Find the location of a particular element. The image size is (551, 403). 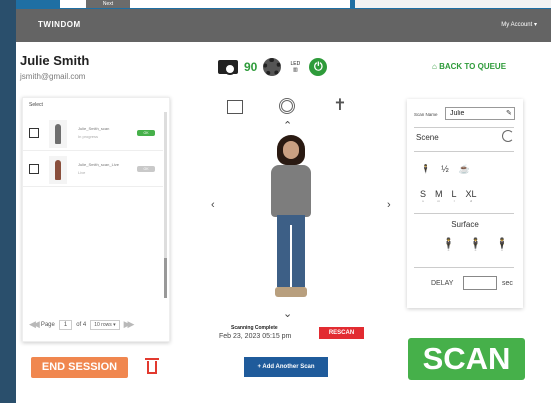

logo: TWINDOM is located at coordinates (59, 24).